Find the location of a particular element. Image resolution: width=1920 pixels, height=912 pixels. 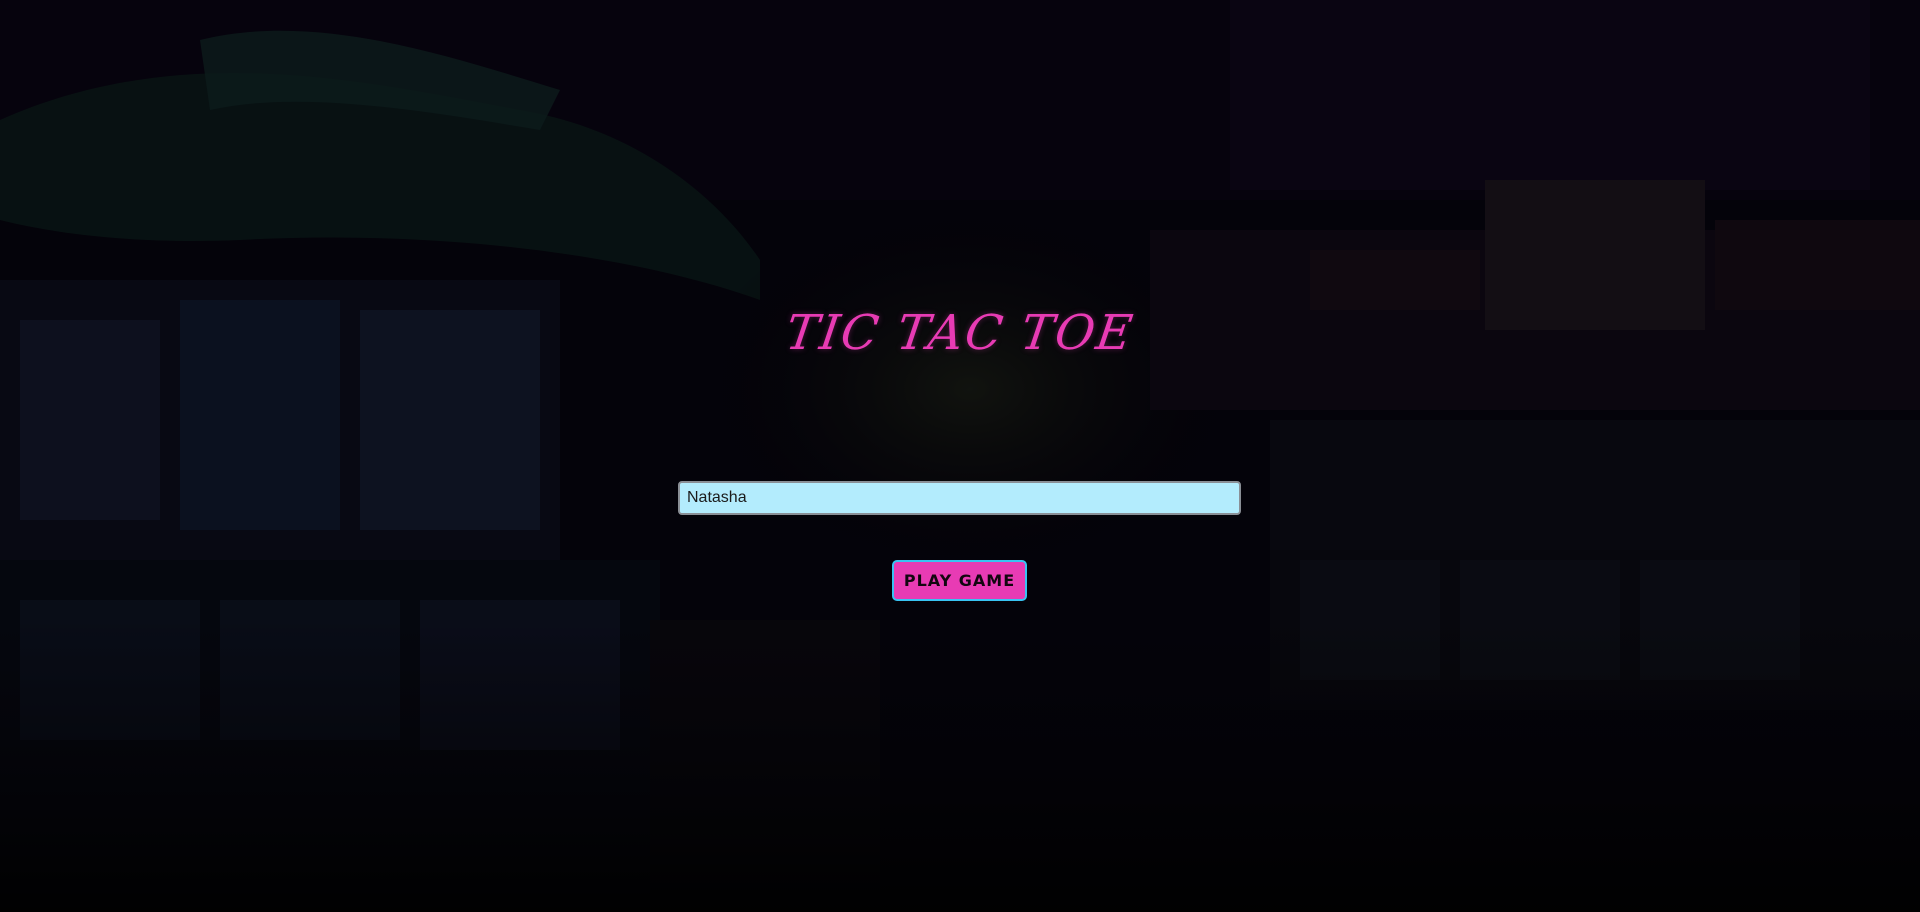

player-name-input is located at coordinates (959, 498).